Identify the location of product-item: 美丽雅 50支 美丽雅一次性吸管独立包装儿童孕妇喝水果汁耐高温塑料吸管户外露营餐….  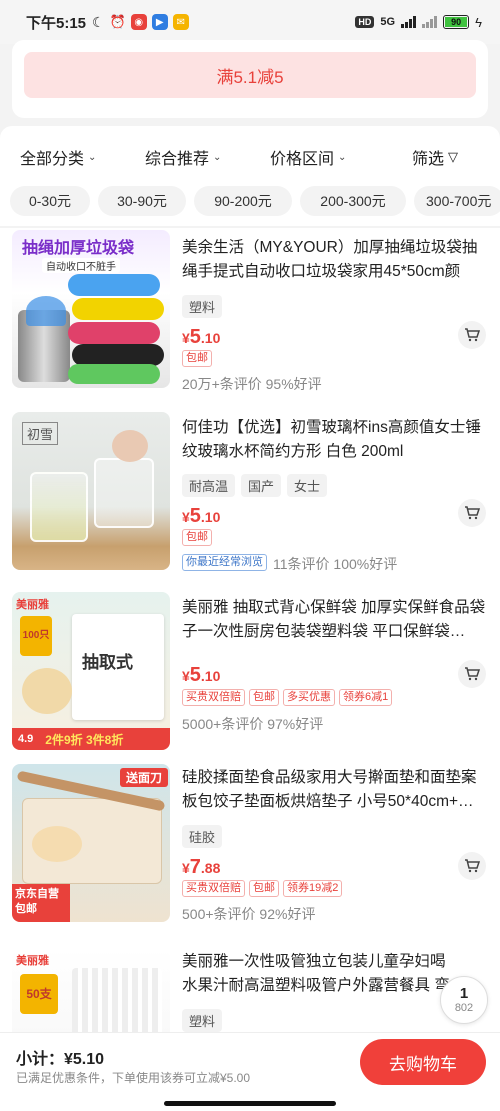
(250, 987).